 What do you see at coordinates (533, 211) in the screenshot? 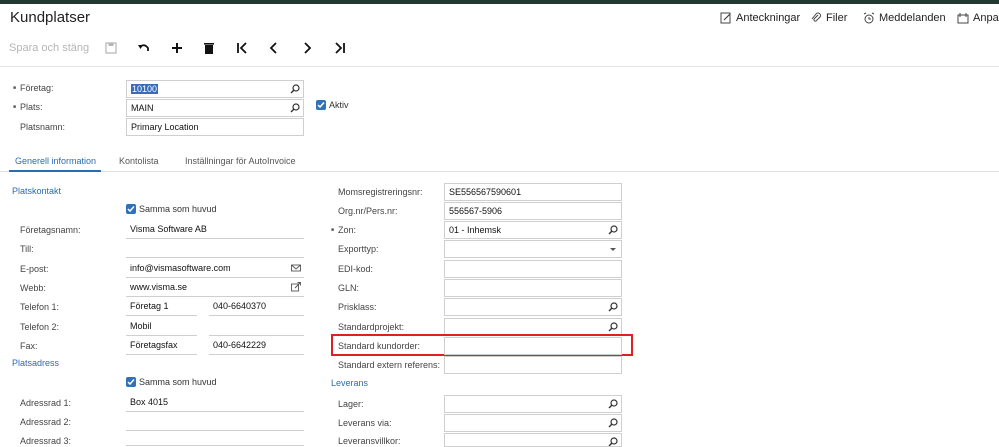
I see `orgnr-field: 556567-5906` at bounding box center [533, 211].